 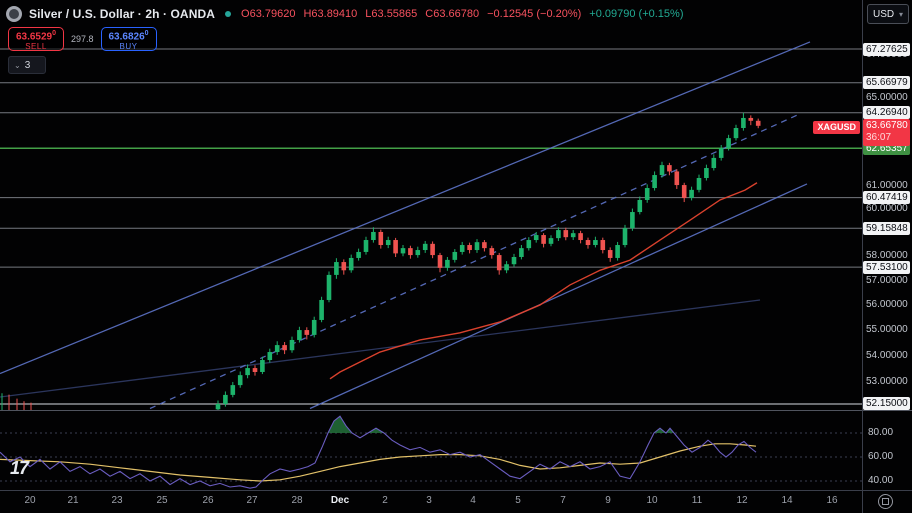 I want to click on ext-change-value: +0.09790 (+0.15%), so click(x=636, y=14).